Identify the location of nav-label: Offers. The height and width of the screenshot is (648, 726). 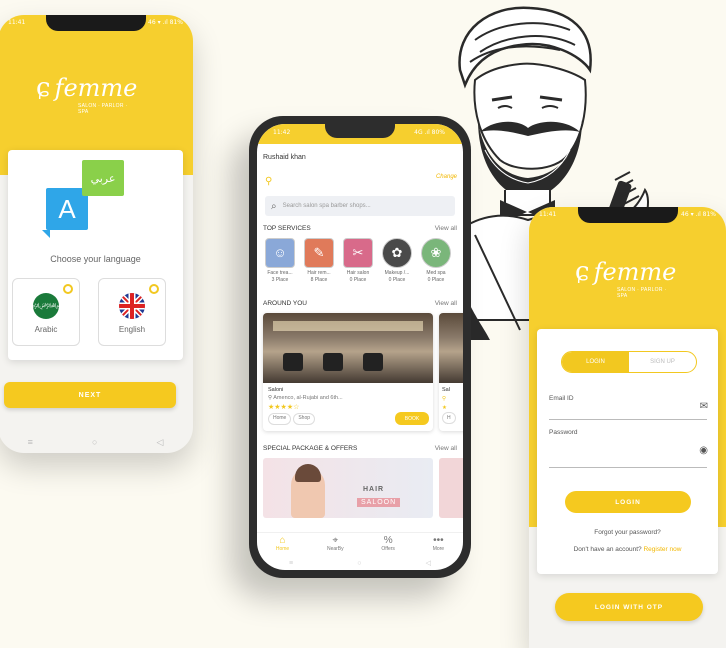
(388, 549).